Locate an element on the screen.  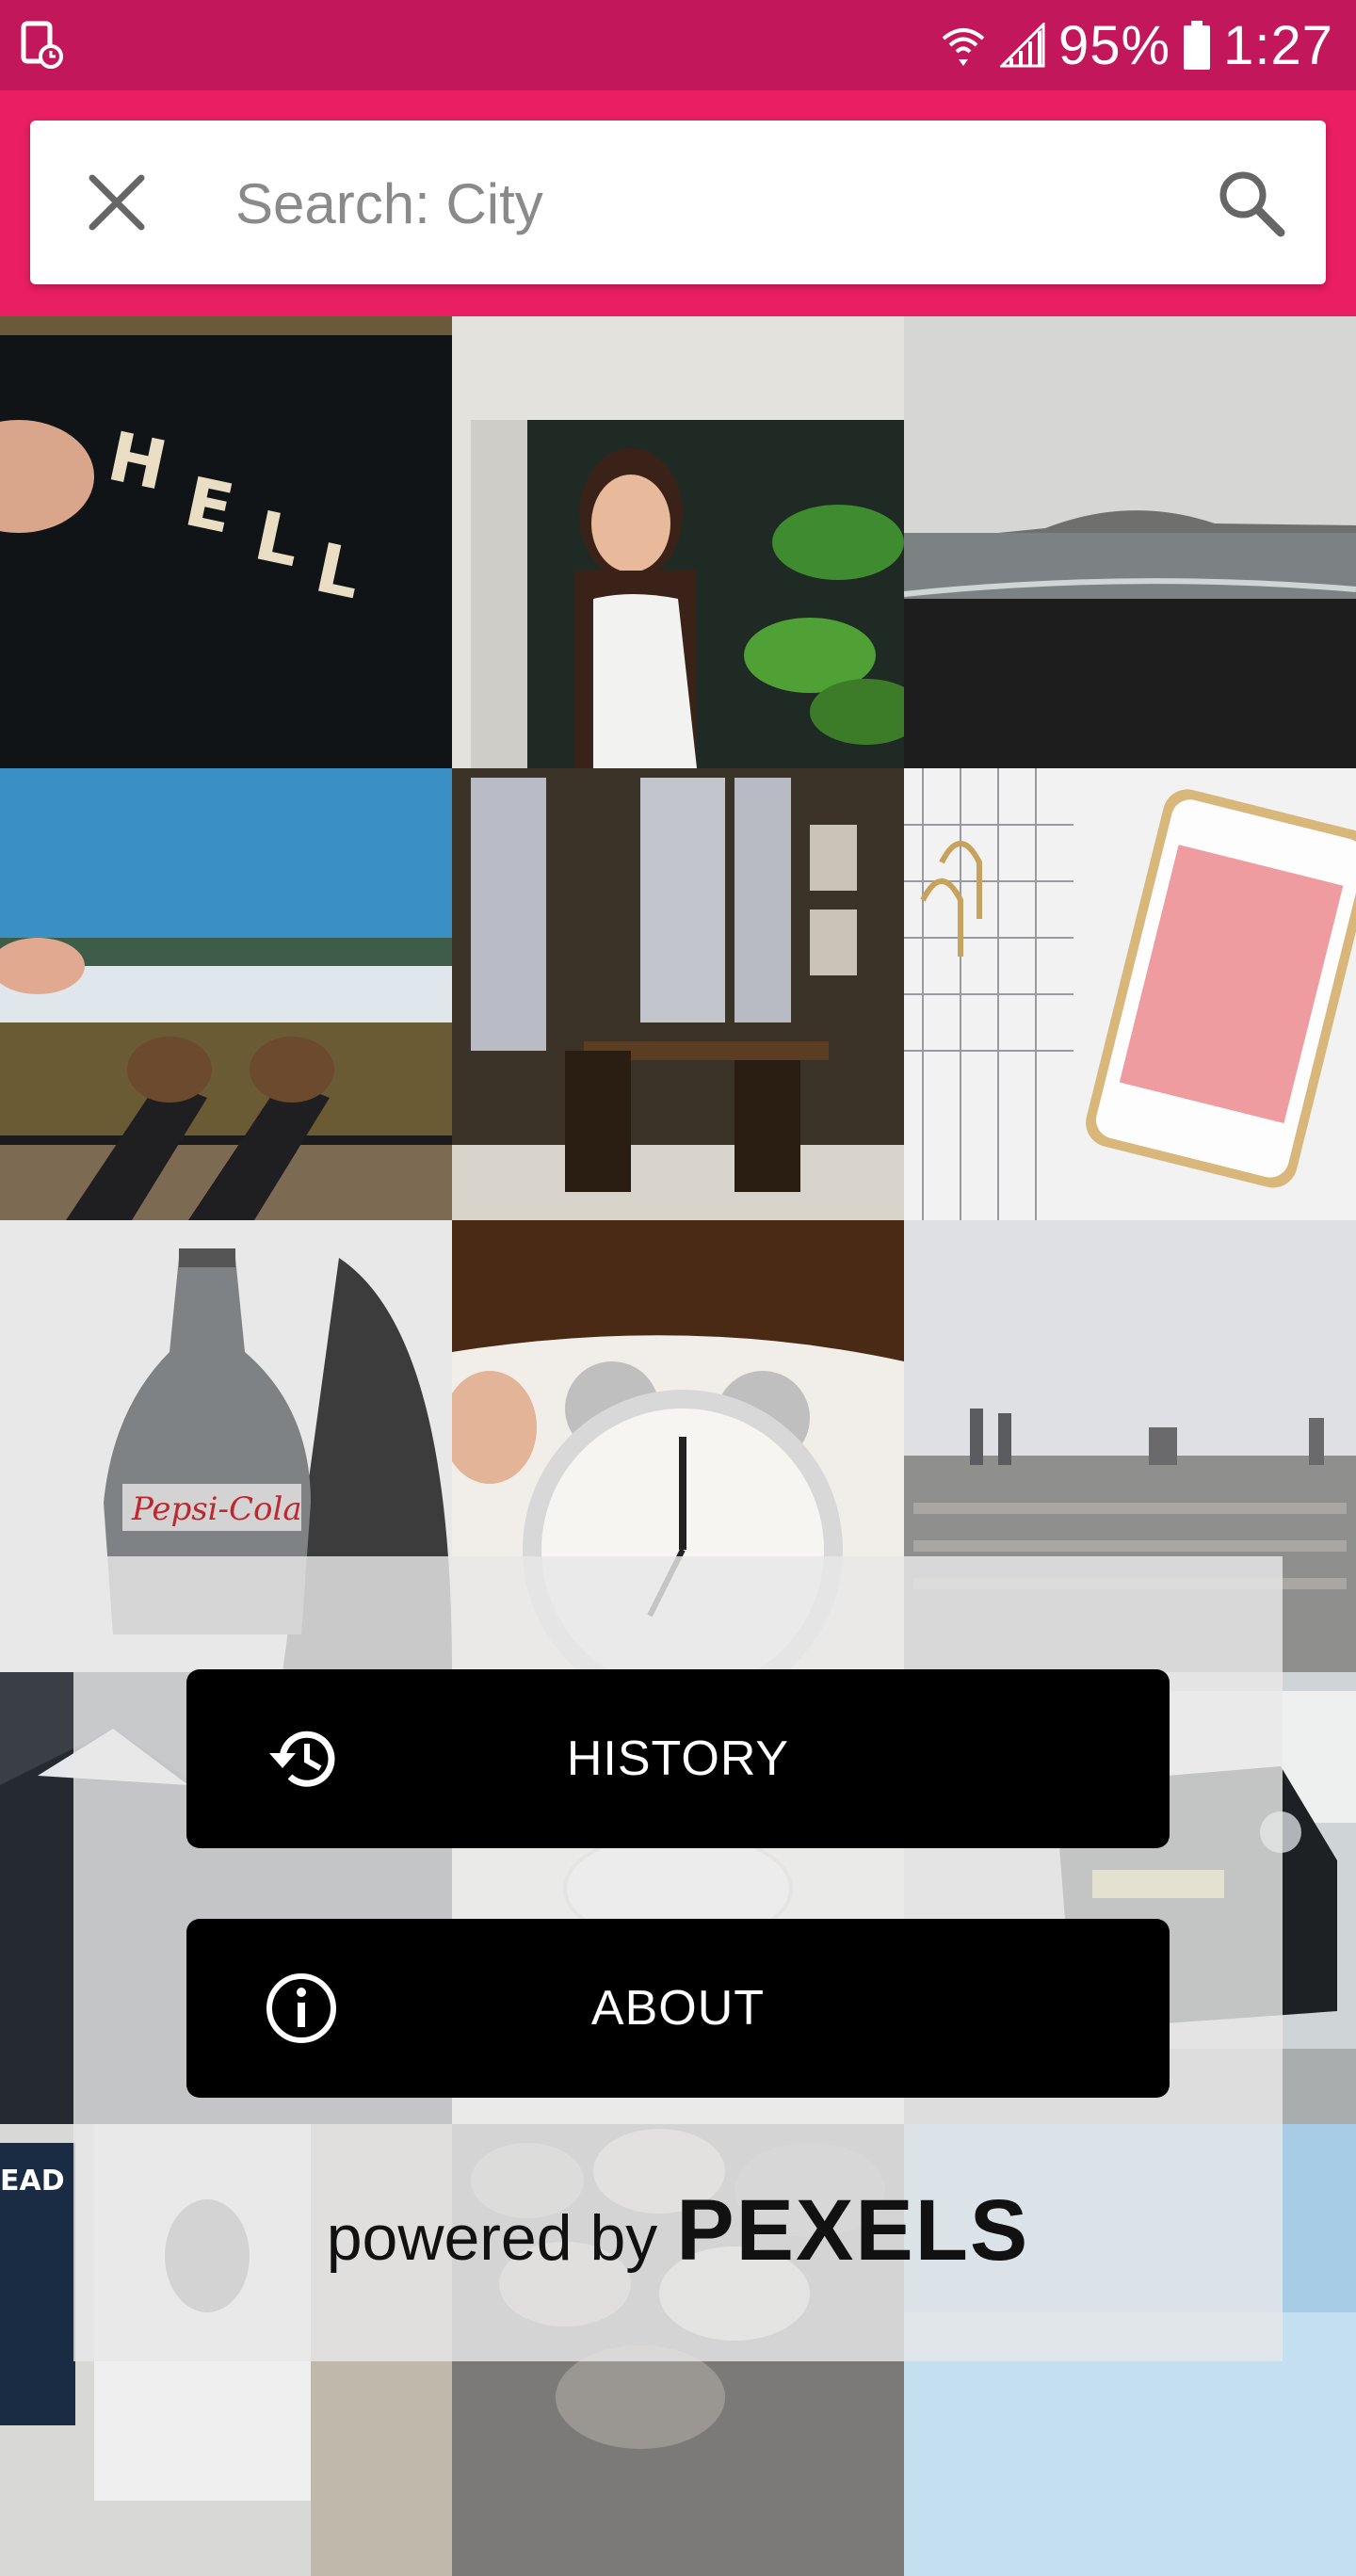
photo-sea-shore is located at coordinates (1130, 542).